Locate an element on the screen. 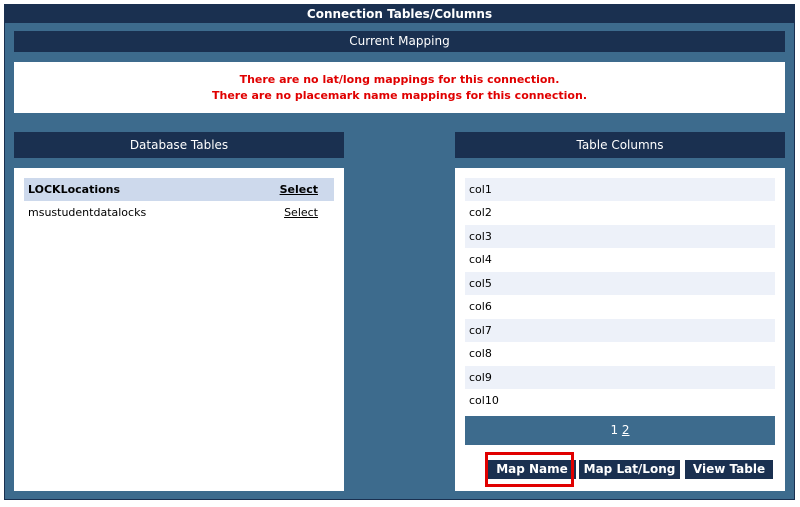 This screenshot has height=507, width=800. column-row: col7 is located at coordinates (620, 330).